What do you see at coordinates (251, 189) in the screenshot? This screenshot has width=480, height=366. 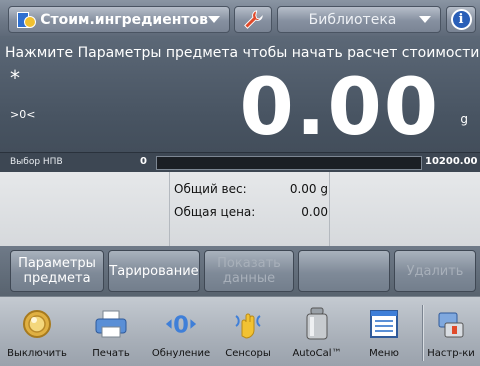 I see `total-weight-row: Общий вес: 0.00 g` at bounding box center [251, 189].